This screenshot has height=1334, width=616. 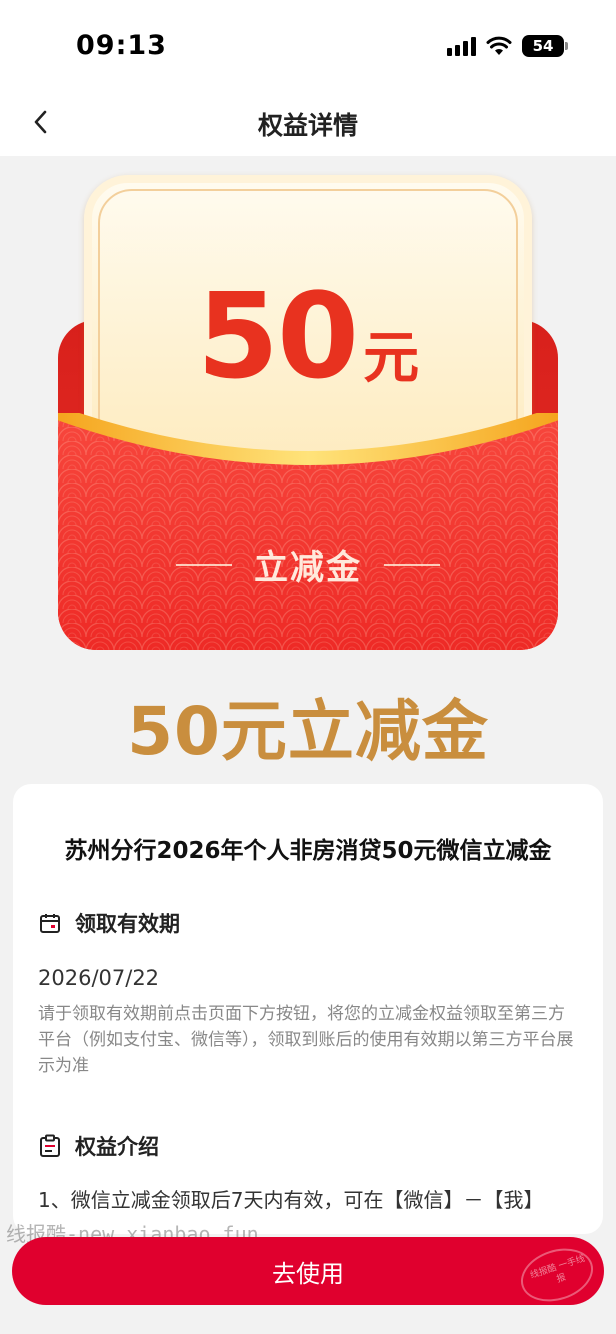 I want to click on status-time: 09:13, so click(x=121, y=45).